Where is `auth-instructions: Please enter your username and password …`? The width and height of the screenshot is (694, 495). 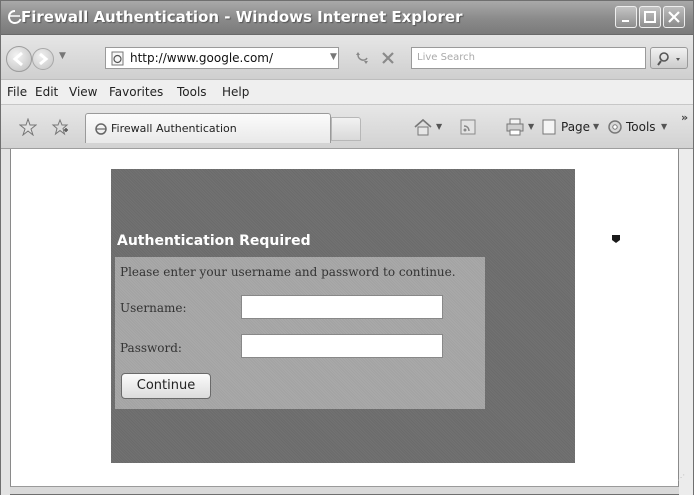
auth-instructions: Please enter your username and password … is located at coordinates (288, 272).